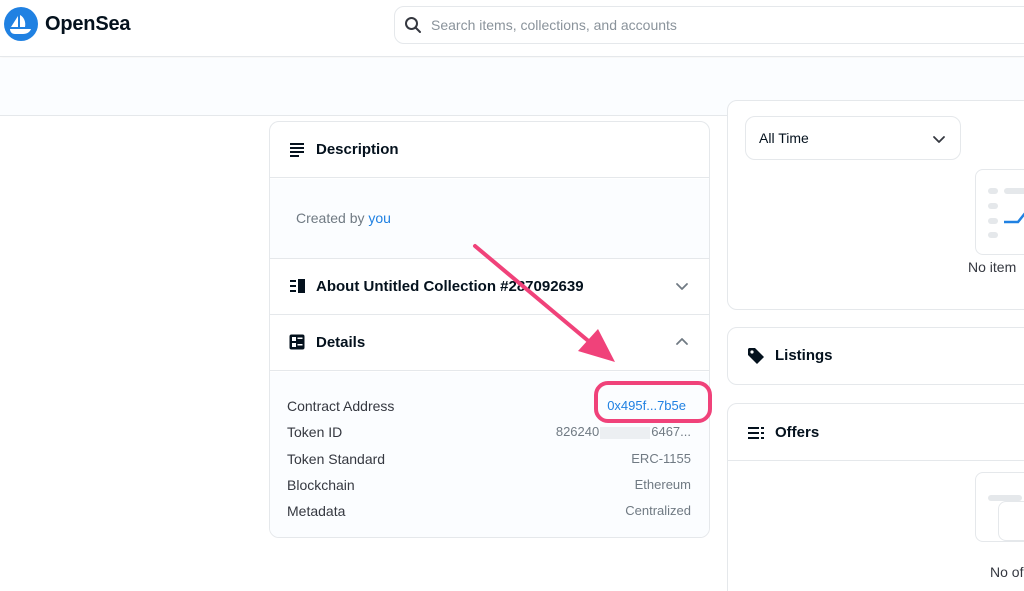 Image resolution: width=1024 pixels, height=591 pixels. What do you see at coordinates (999, 507) in the screenshot?
I see `empty-offers-placeholder-icon` at bounding box center [999, 507].